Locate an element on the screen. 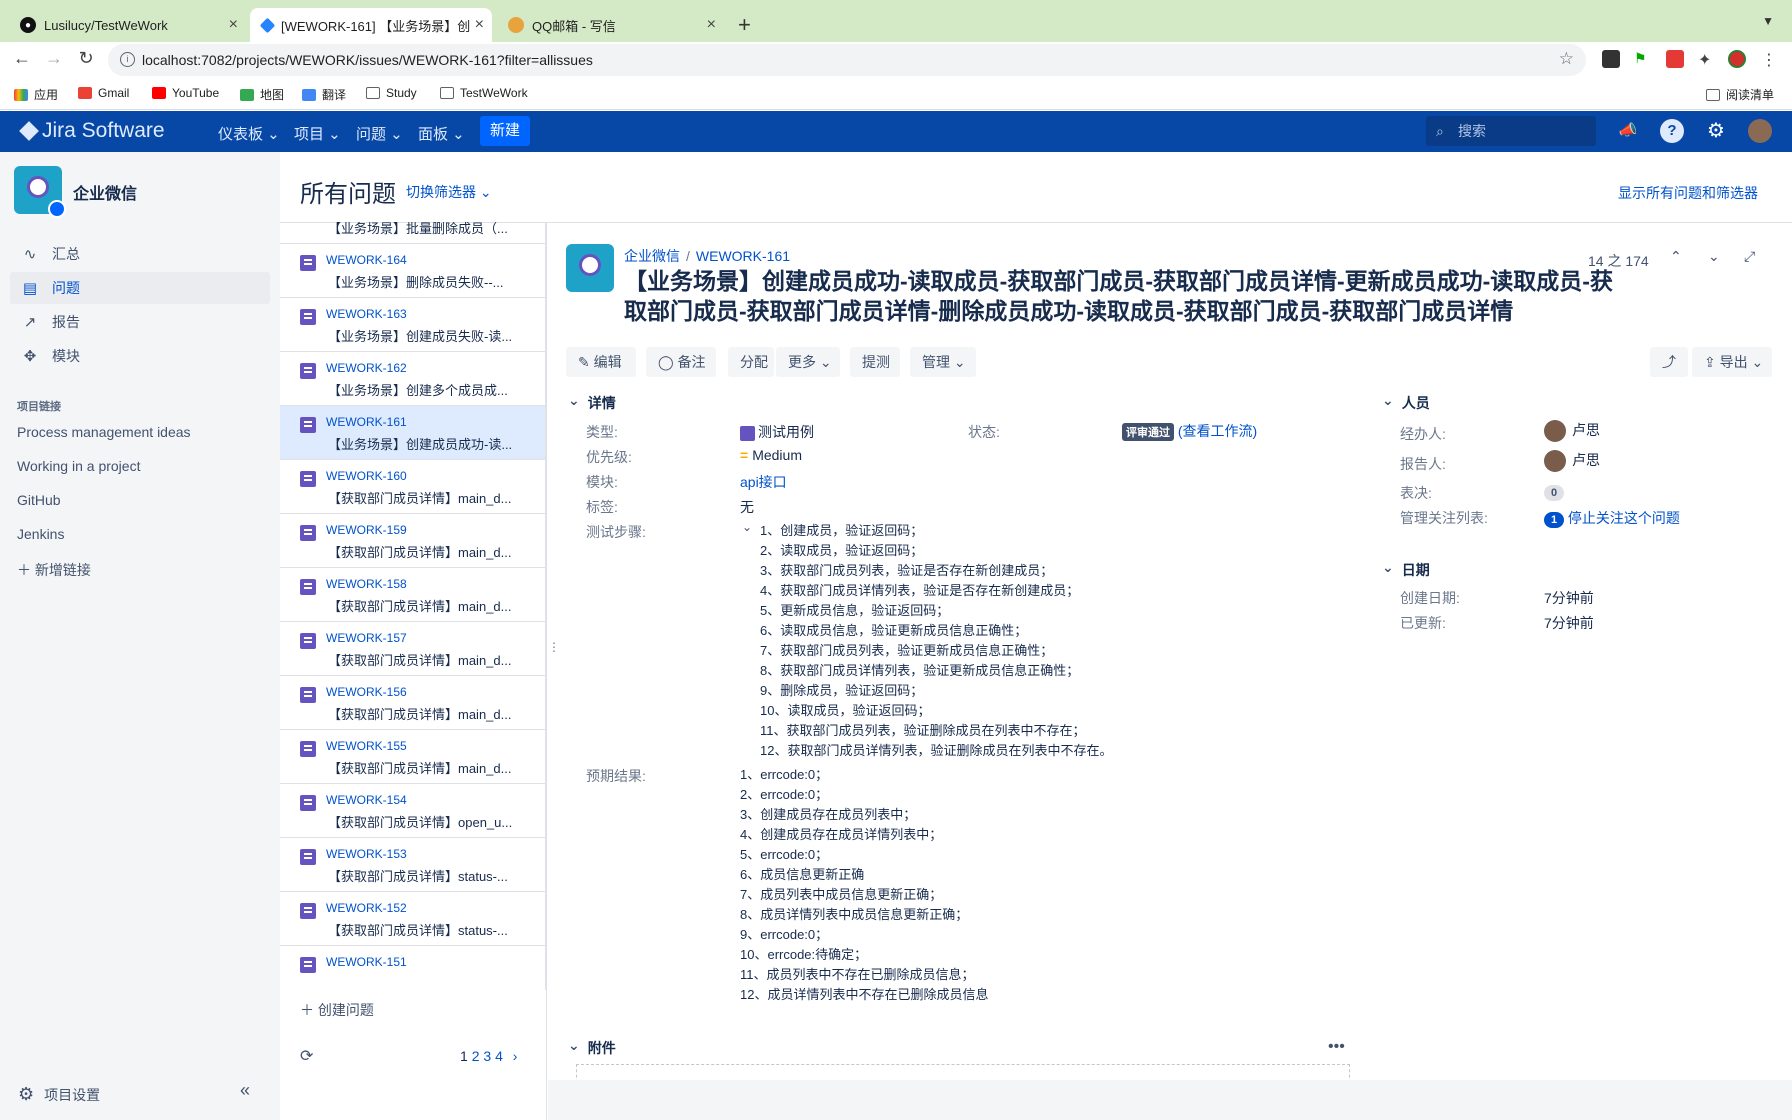  gear-icon: ⚙ is located at coordinates (1716, 131).